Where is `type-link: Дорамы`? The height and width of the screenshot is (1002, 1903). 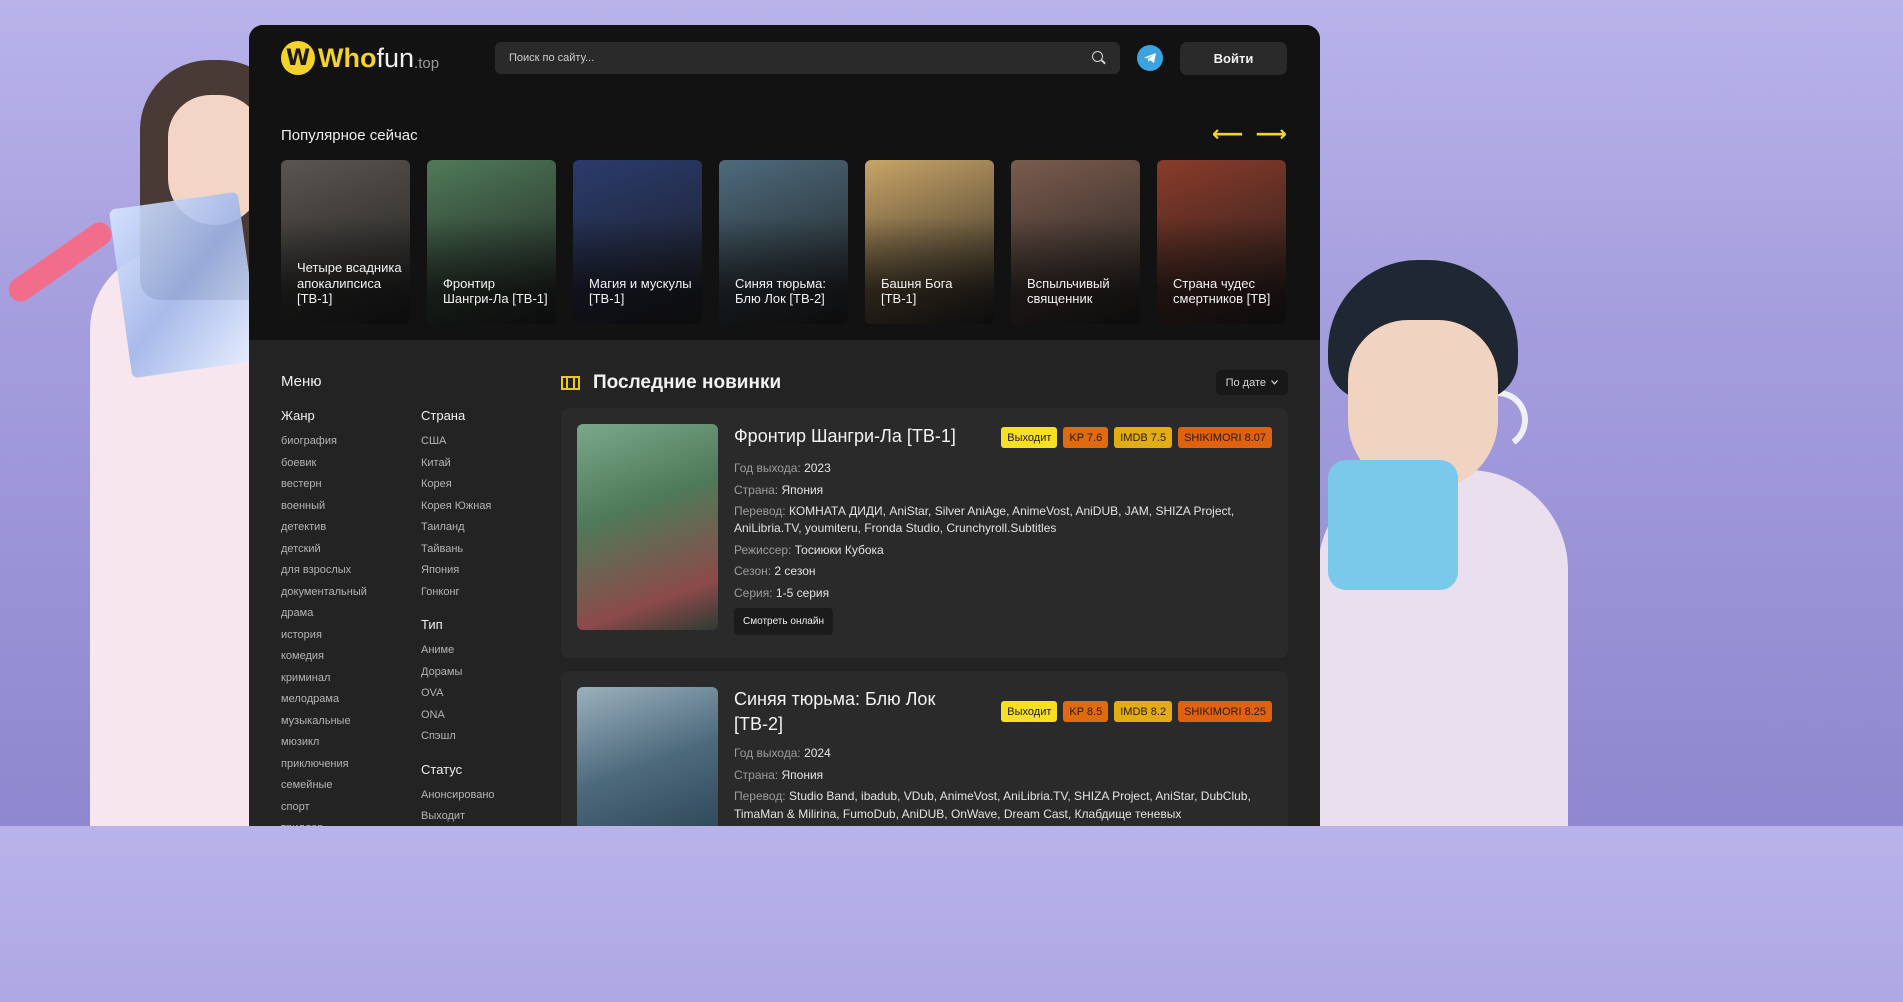
type-link: Дорамы is located at coordinates (491, 677).